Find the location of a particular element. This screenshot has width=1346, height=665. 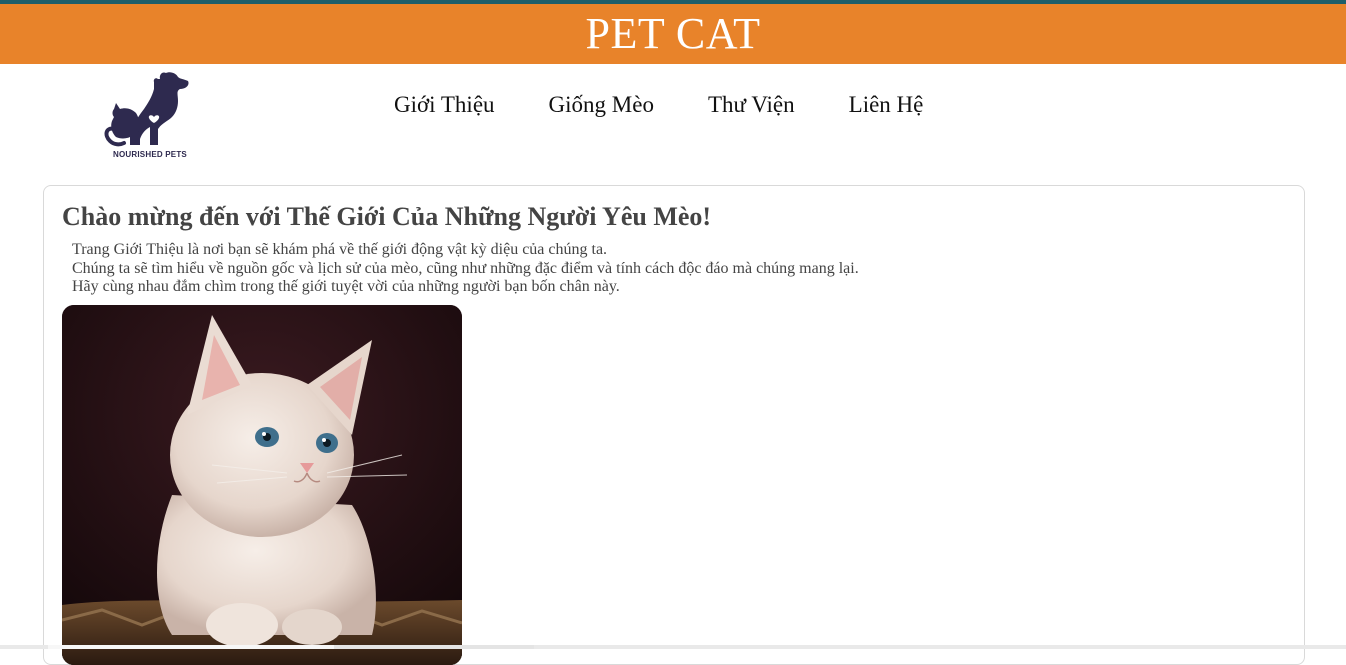

dog-cat-heart-icon is located at coordinates (146, 109).